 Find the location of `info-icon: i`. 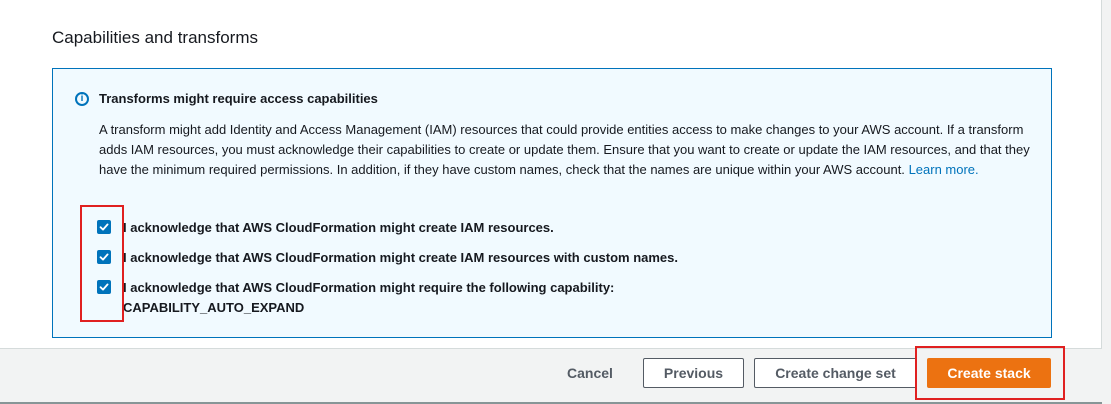

info-icon: i is located at coordinates (82, 99).